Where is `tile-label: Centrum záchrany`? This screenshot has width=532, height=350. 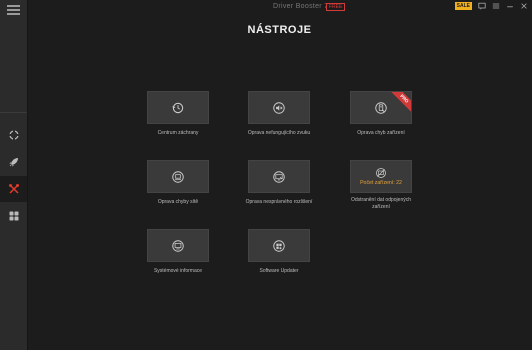
tile-label: Centrum záchrany is located at coordinates (178, 133).